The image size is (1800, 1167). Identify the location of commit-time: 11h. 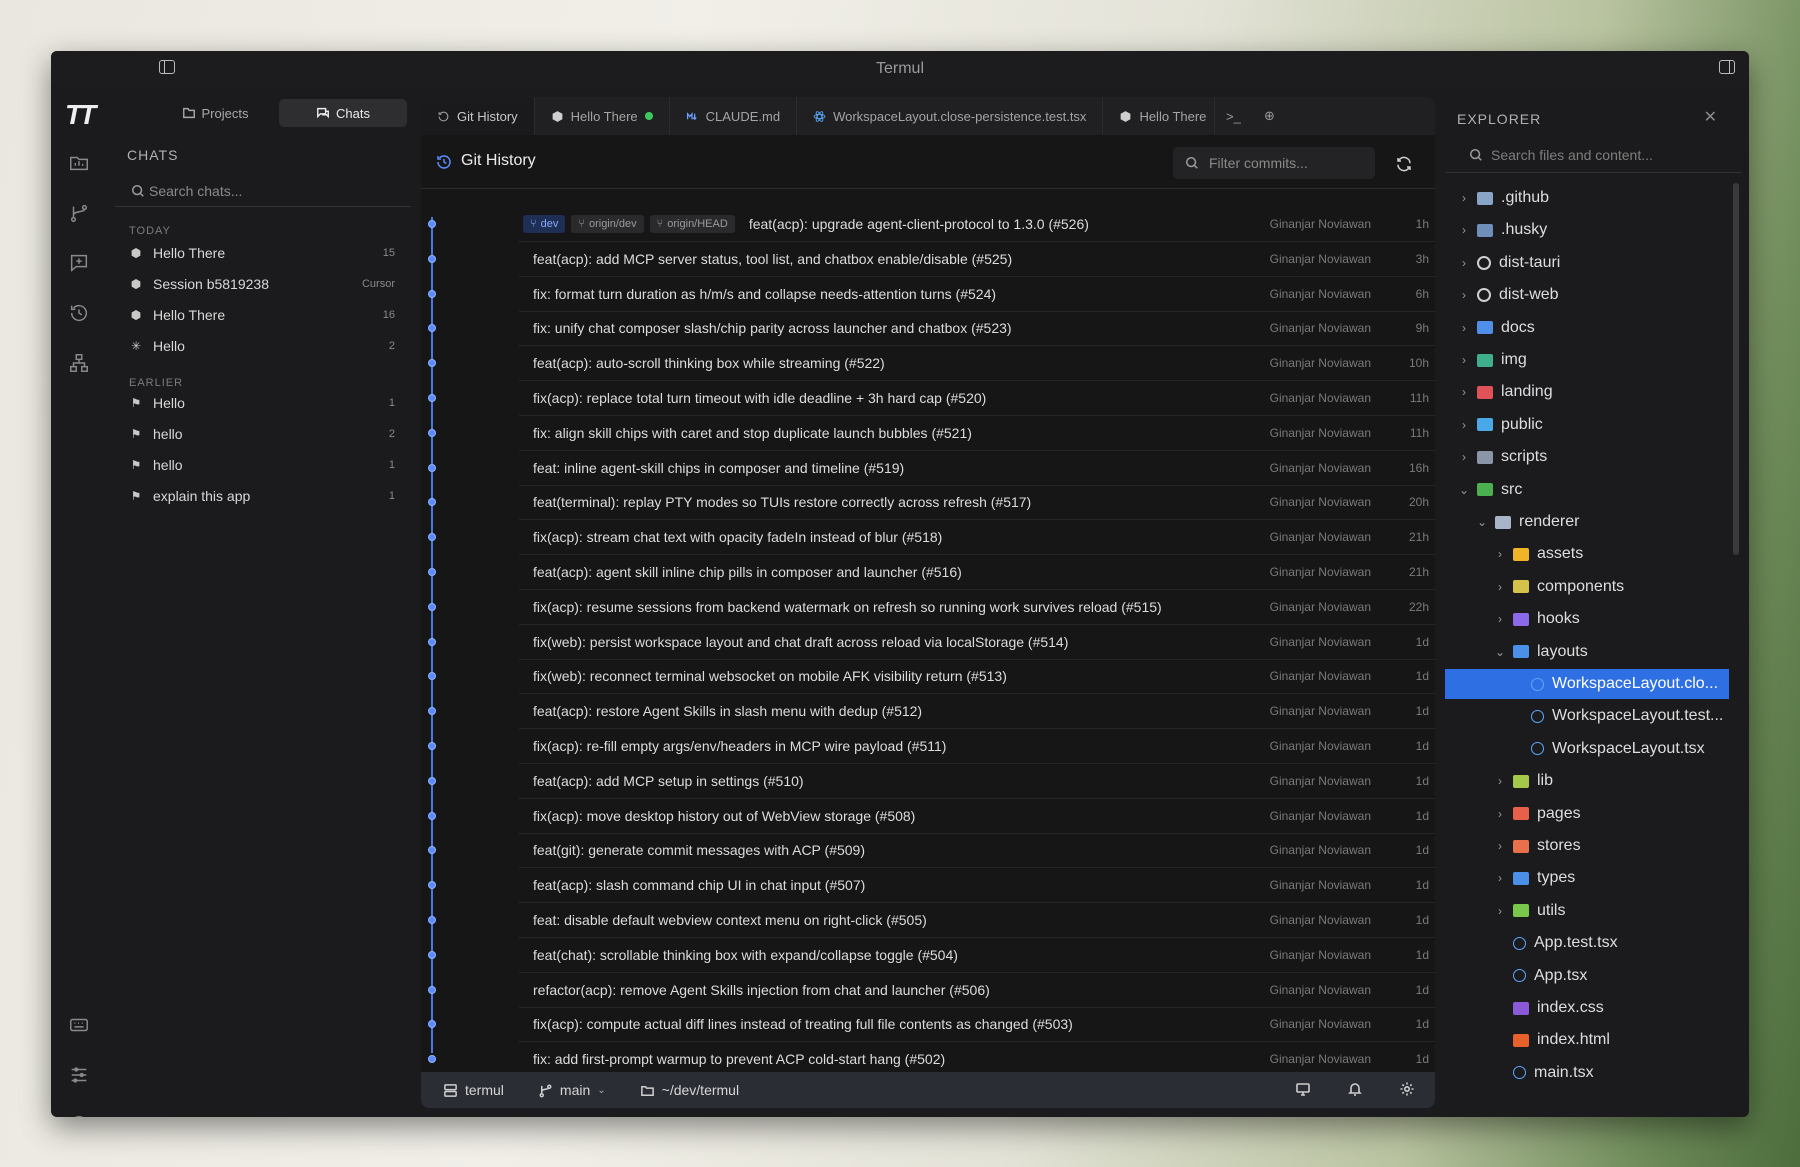
(1419, 398).